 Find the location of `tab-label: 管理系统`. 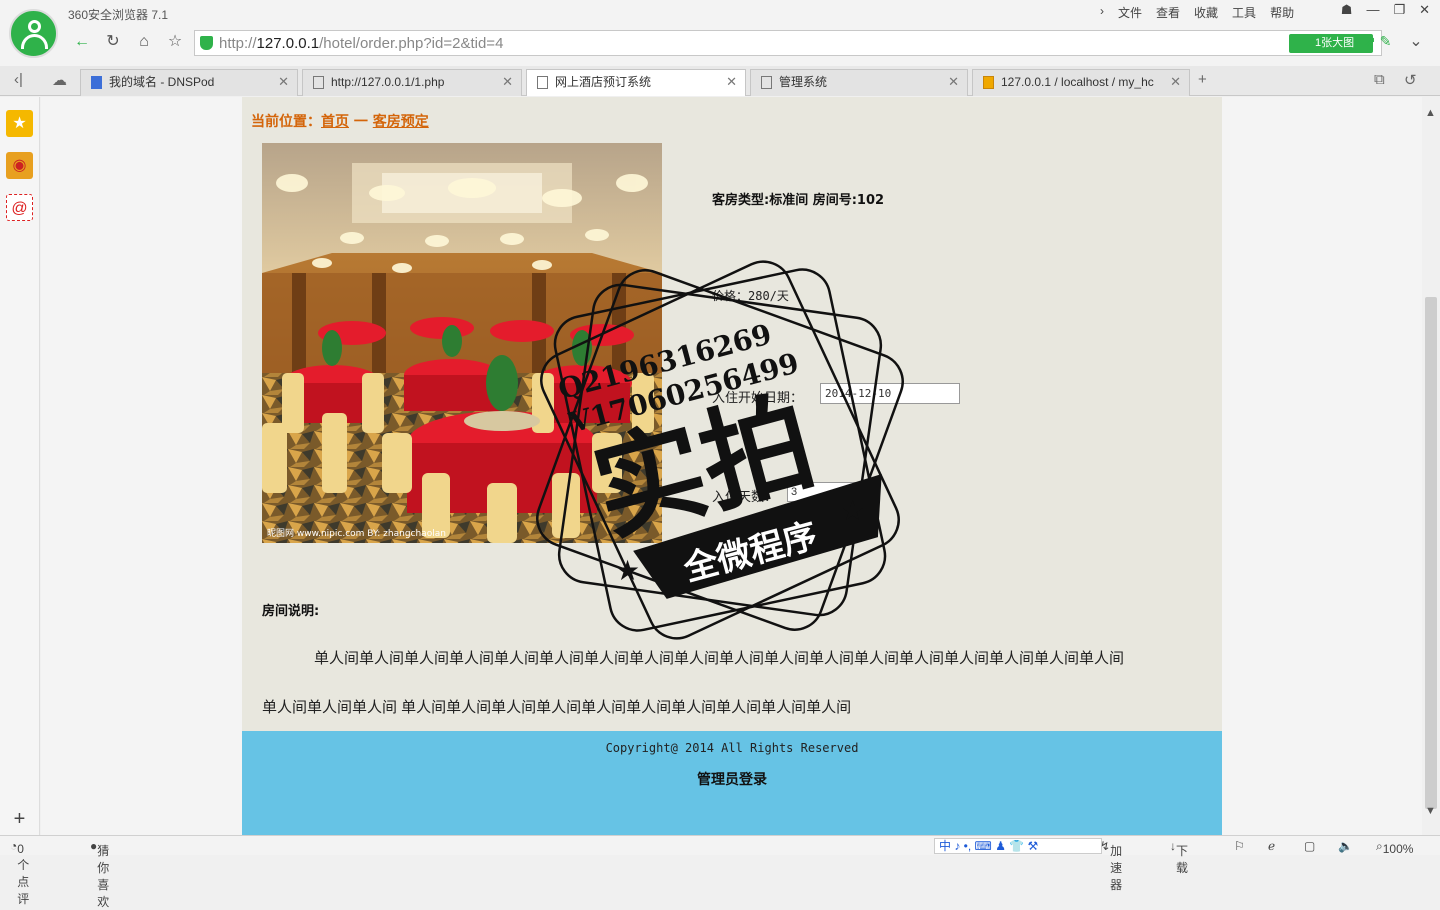

tab-label: 管理系统 is located at coordinates (803, 82).